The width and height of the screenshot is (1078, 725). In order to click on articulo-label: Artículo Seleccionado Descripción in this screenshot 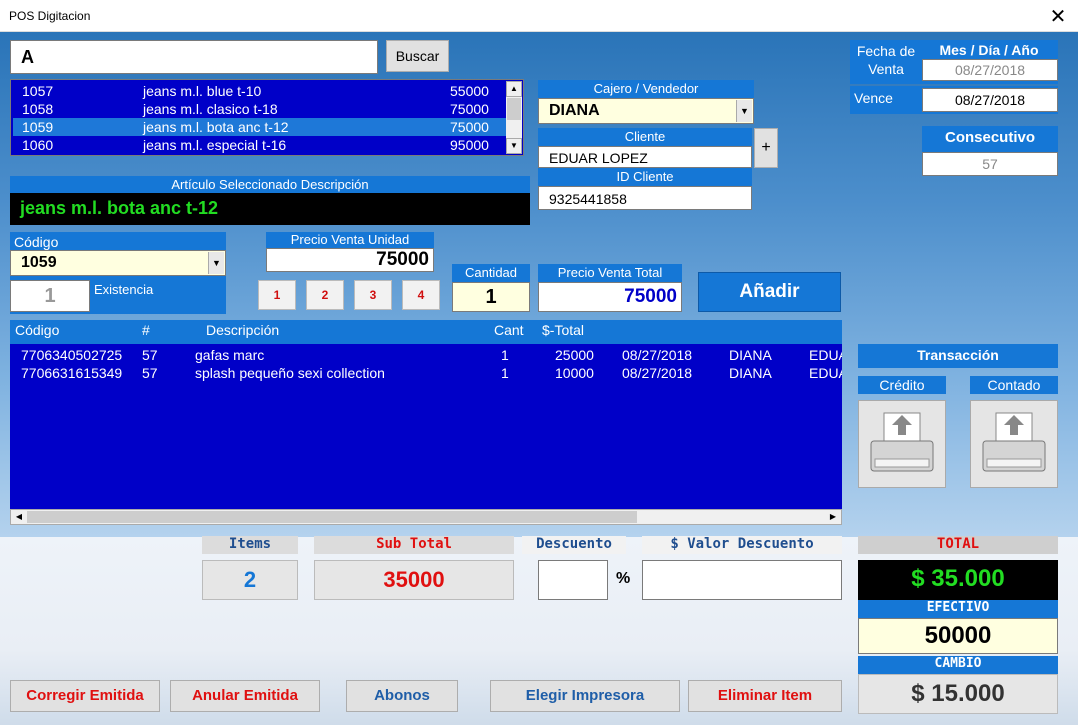, I will do `click(270, 184)`.